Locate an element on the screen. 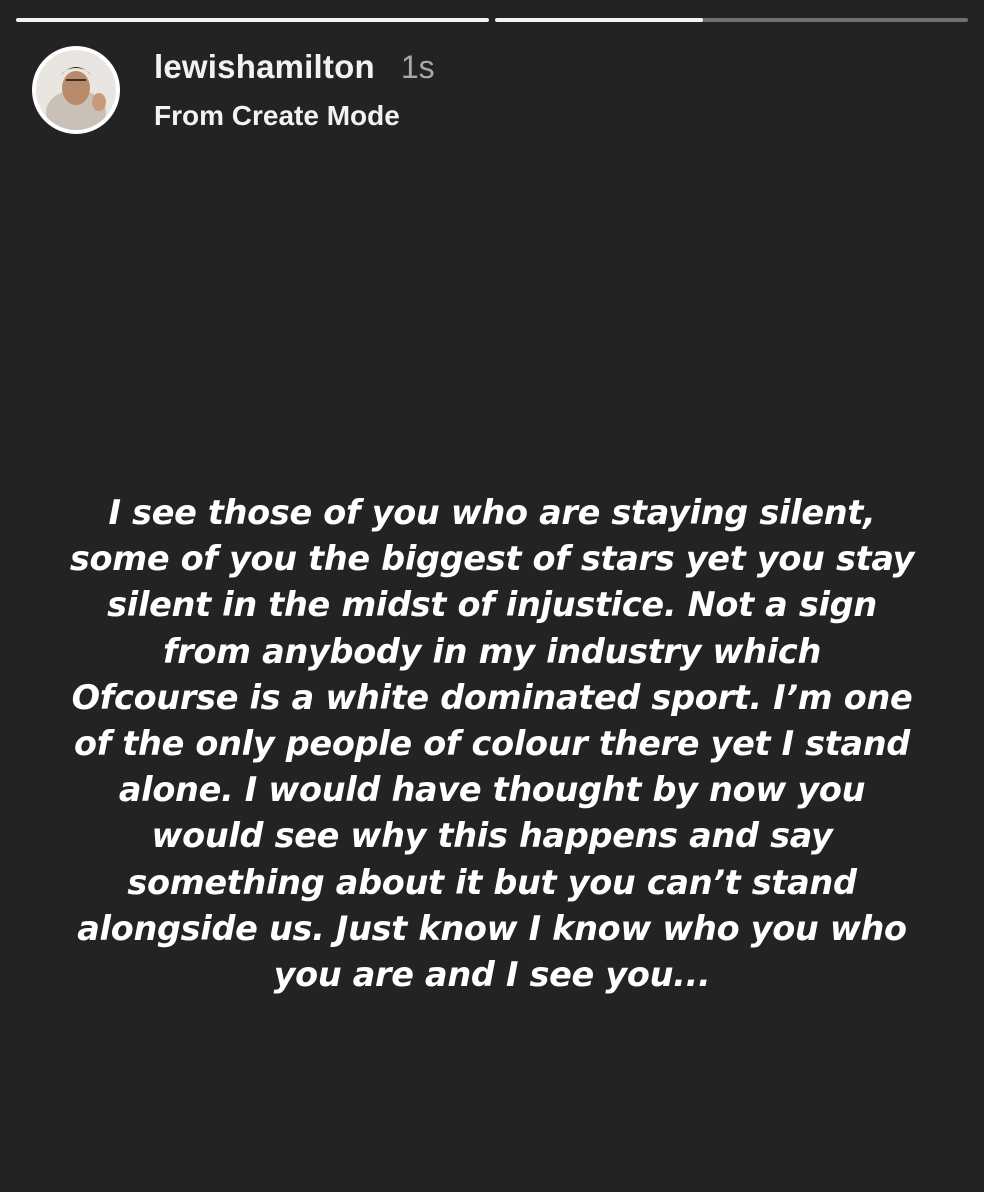 This screenshot has width=984, height=1192. story-meta-row: lewishamilton 1s is located at coordinates (294, 67).